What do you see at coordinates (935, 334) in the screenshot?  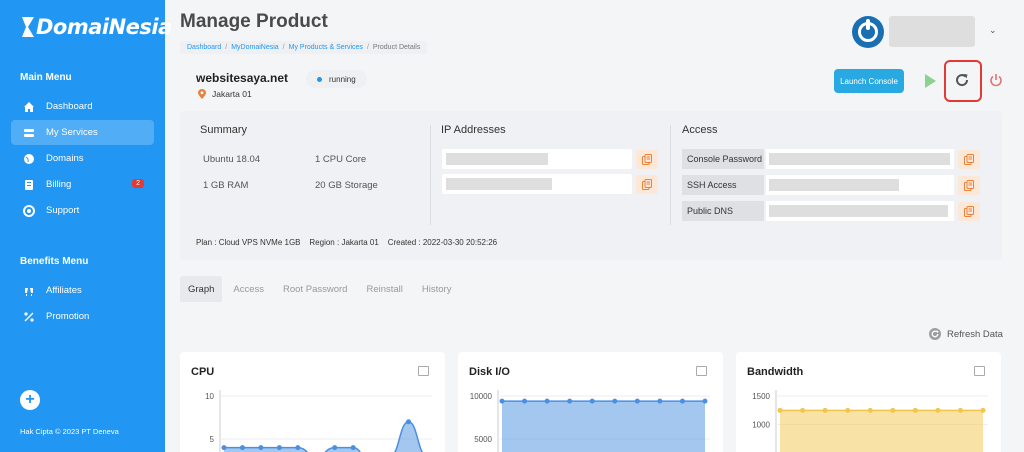 I see `refresh-icon` at bounding box center [935, 334].